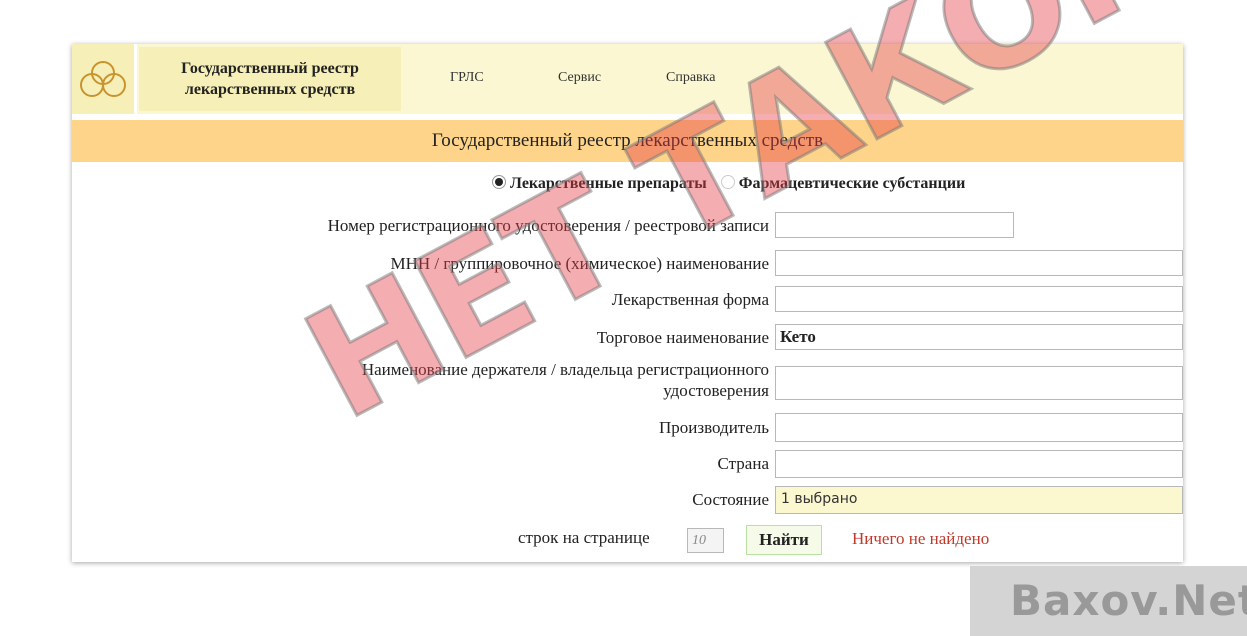 The height and width of the screenshot is (636, 1247). I want to click on status-select: 1 выбрано, so click(979, 500).